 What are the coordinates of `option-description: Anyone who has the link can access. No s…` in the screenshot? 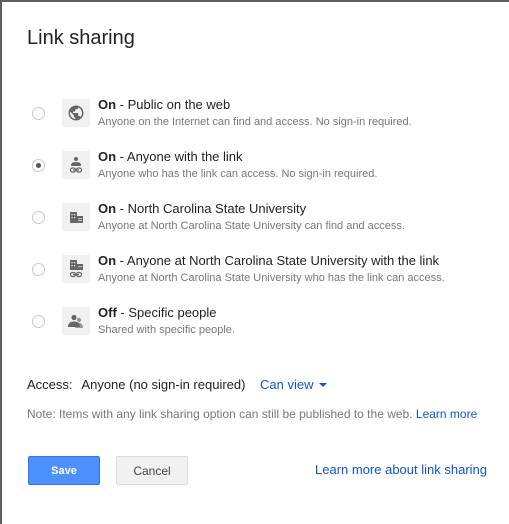 It's located at (238, 174).